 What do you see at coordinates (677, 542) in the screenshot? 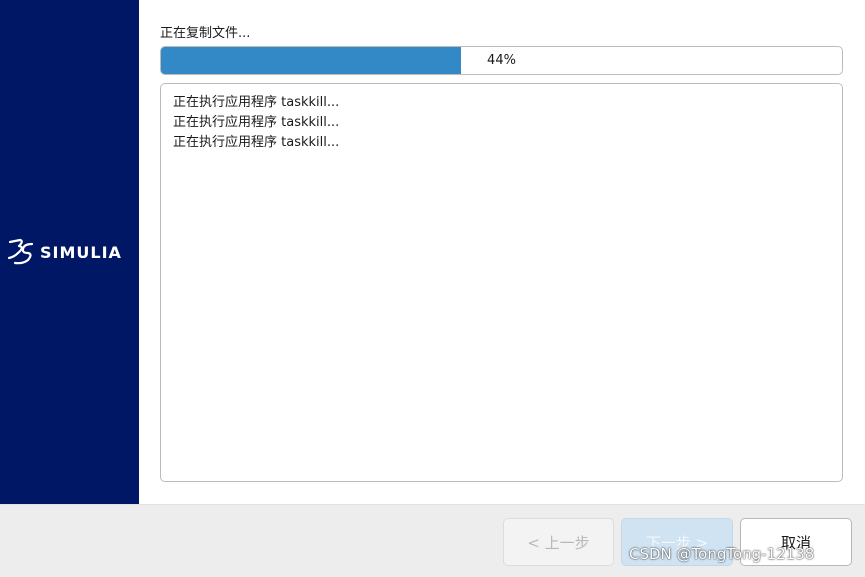
I see `next-button: 下一步 >` at bounding box center [677, 542].